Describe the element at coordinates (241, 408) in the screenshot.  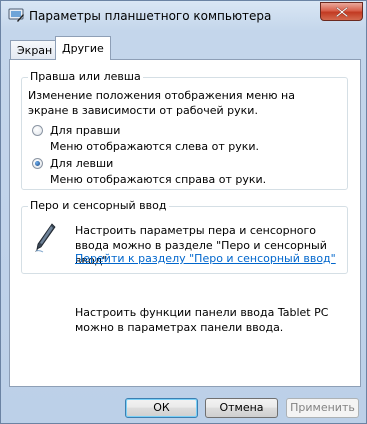
I see `cancel-button: Отмена` at that location.